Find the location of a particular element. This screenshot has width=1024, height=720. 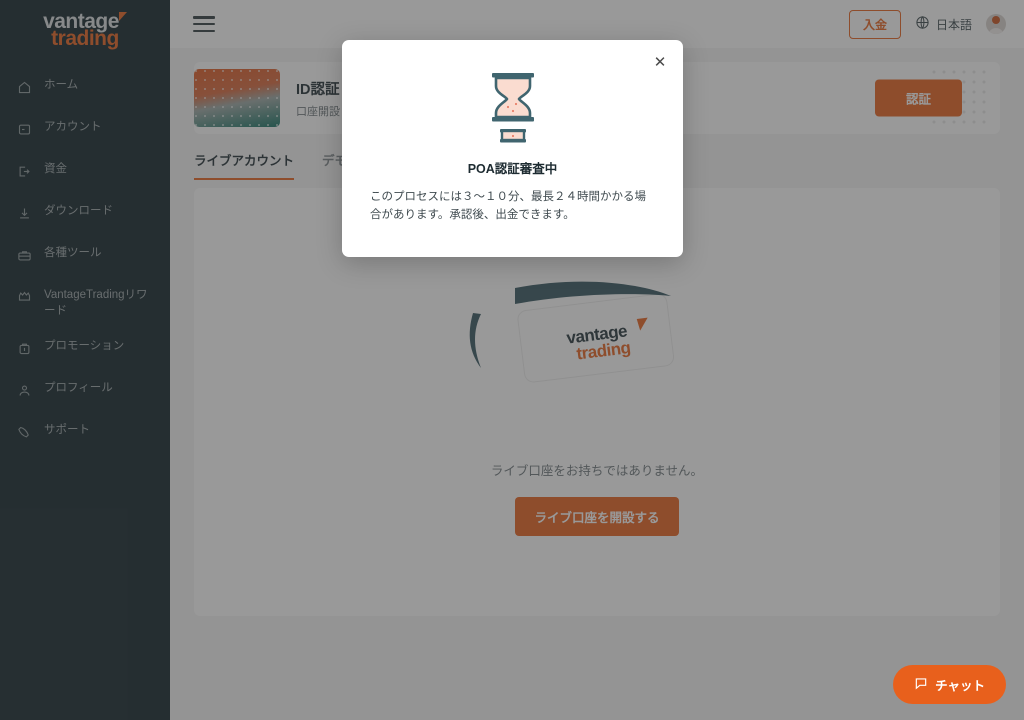

chat-bubble-icon is located at coordinates (921, 684).